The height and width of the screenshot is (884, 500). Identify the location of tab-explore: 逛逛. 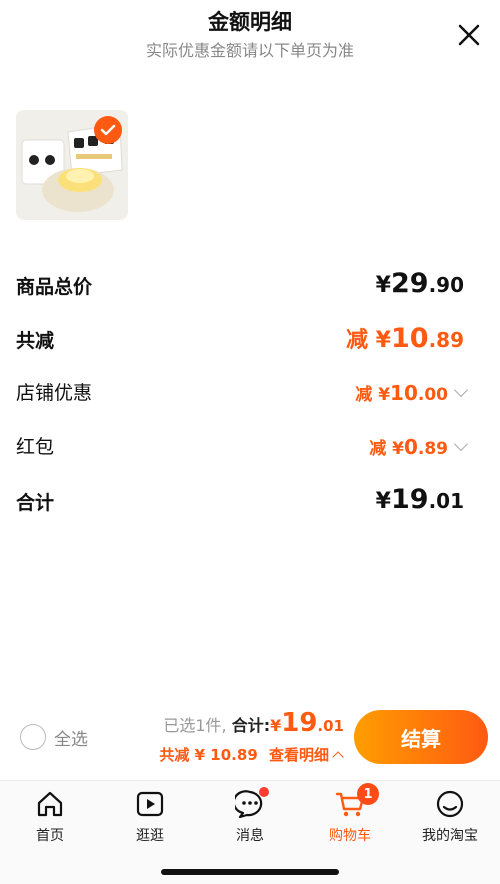
(150, 817).